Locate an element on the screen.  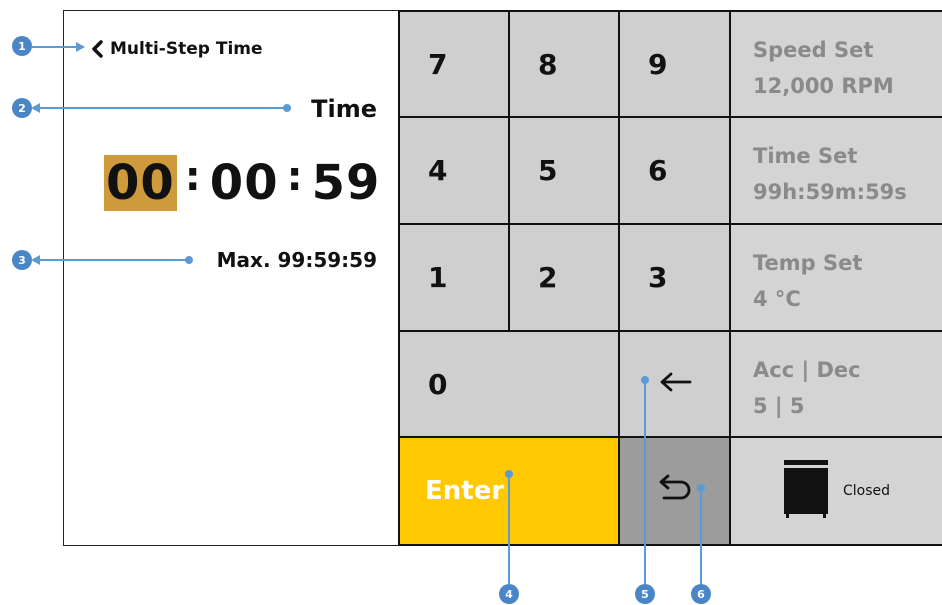
callout-badge: 6 is located at coordinates (701, 594).